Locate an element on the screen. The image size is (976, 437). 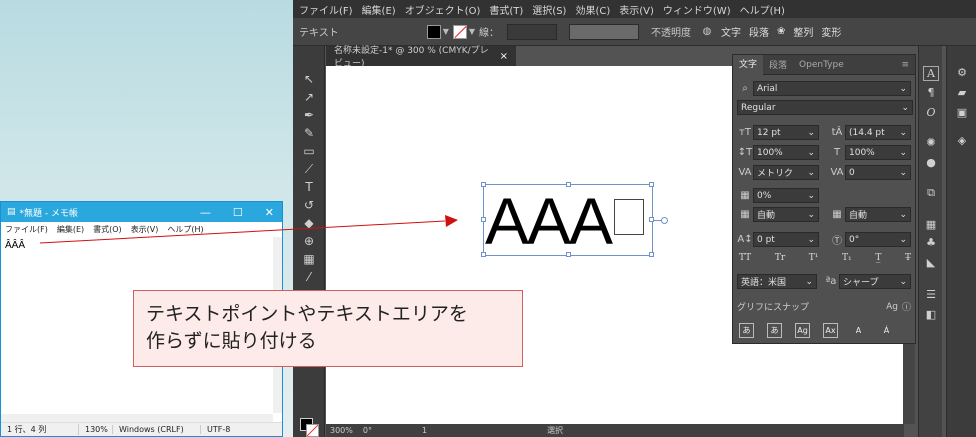
notepad-text: ÂÂÂ is located at coordinates (15, 245).